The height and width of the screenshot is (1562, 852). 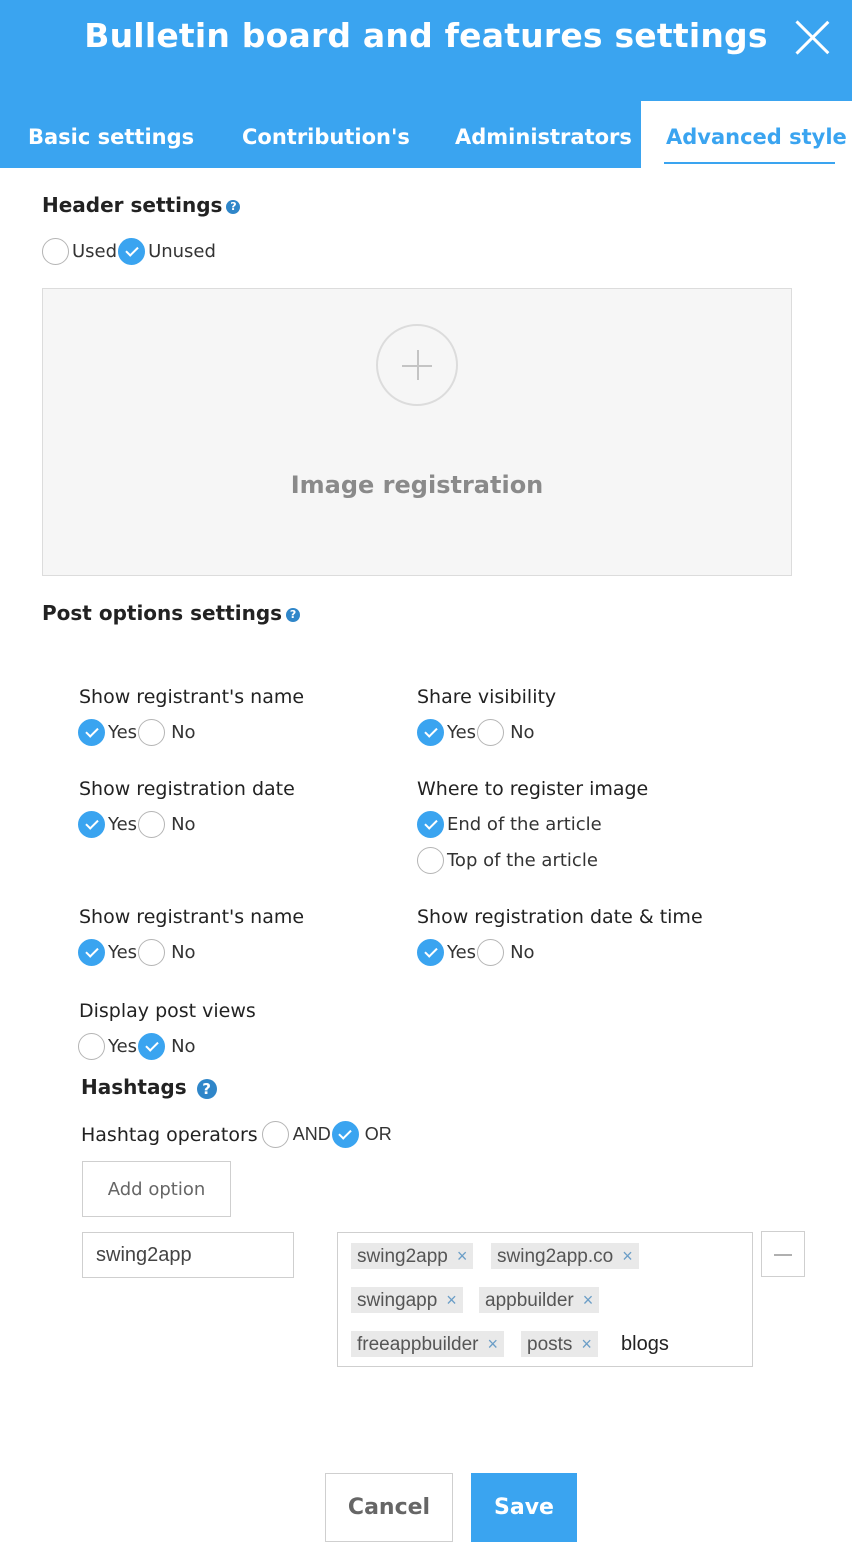 I want to click on tag-chip: posts ×, so click(x=559, y=1344).